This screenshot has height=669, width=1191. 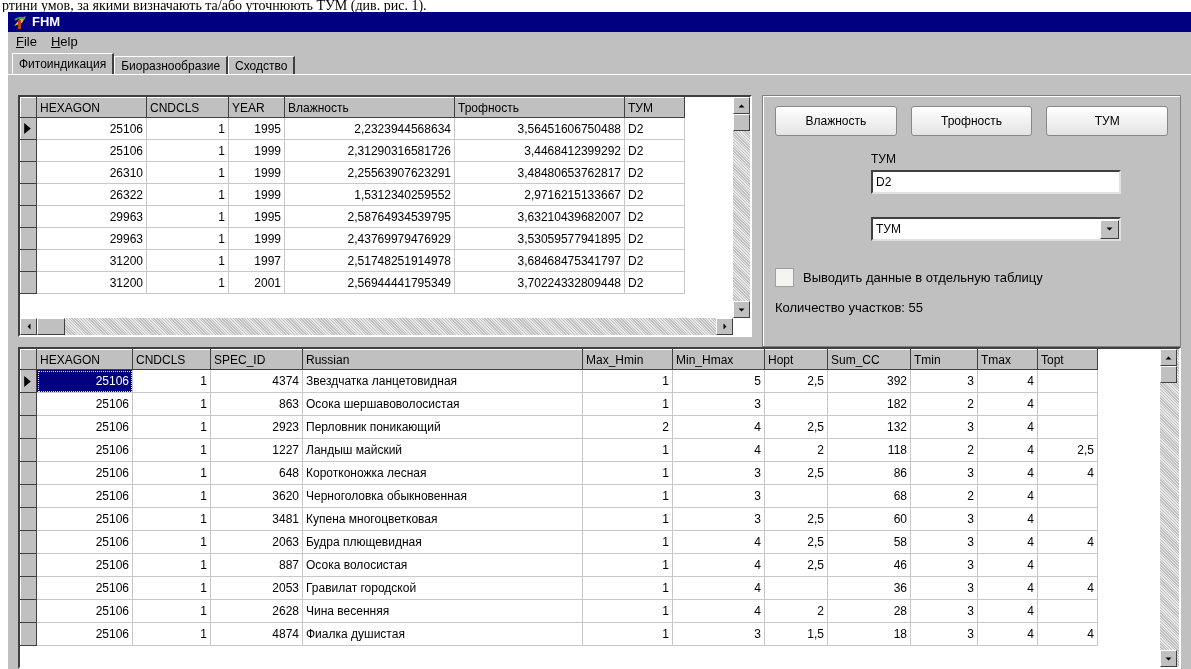 I want to click on column-header: ТУМ, so click(x=654, y=107).